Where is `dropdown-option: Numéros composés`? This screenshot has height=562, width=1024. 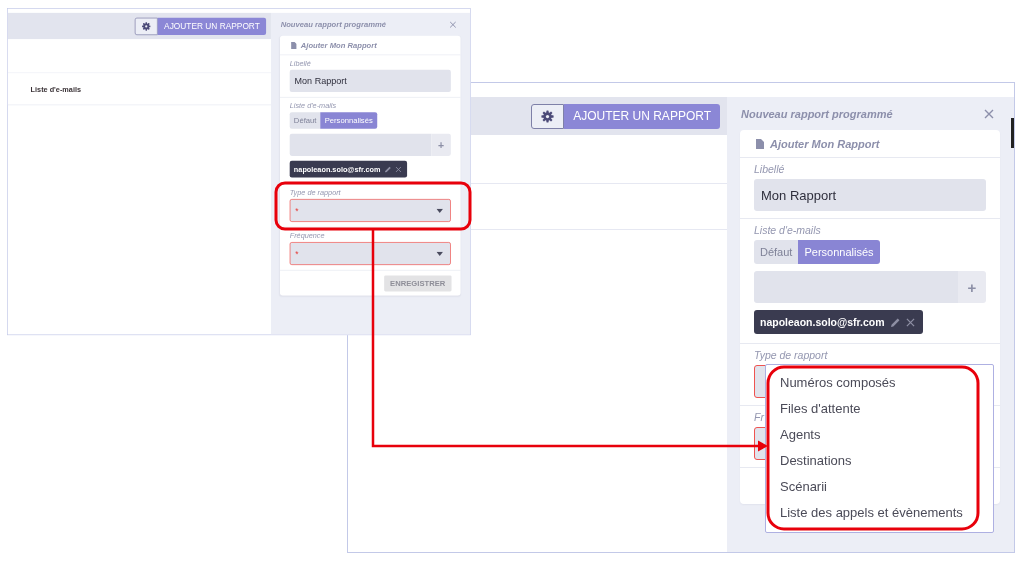
dropdown-option: Numéros composés is located at coordinates (879, 383).